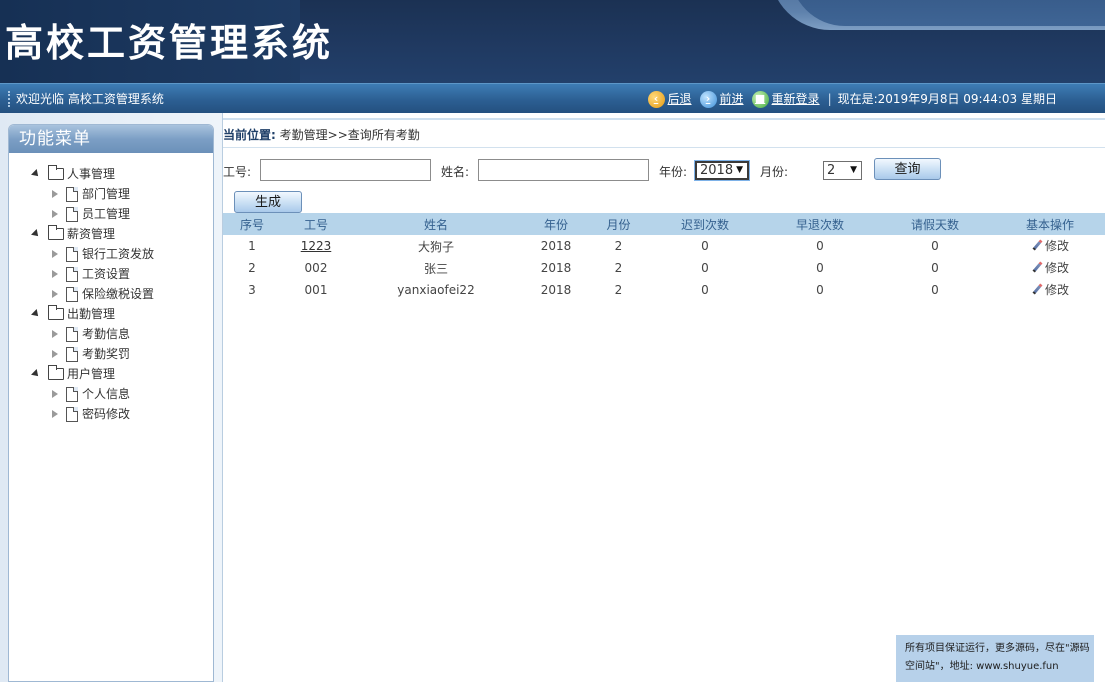 This screenshot has height=682, width=1105. I want to click on emp-no-link: 1223, so click(316, 246).